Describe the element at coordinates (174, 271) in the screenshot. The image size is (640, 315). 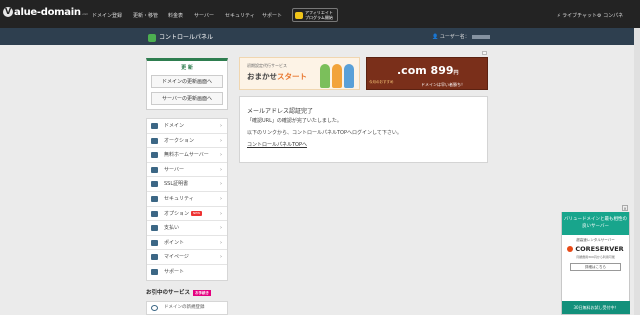
I see `sidebar-item-label: サポート` at that location.